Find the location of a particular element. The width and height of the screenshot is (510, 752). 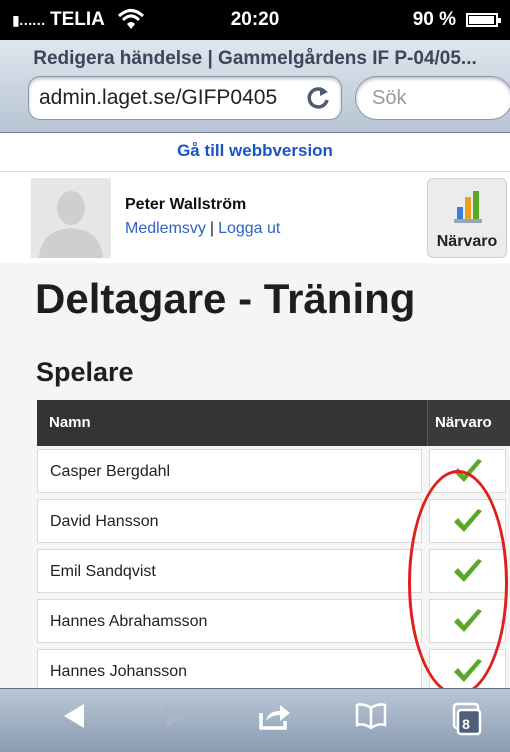

logout-link: Logga ut is located at coordinates (249, 228).